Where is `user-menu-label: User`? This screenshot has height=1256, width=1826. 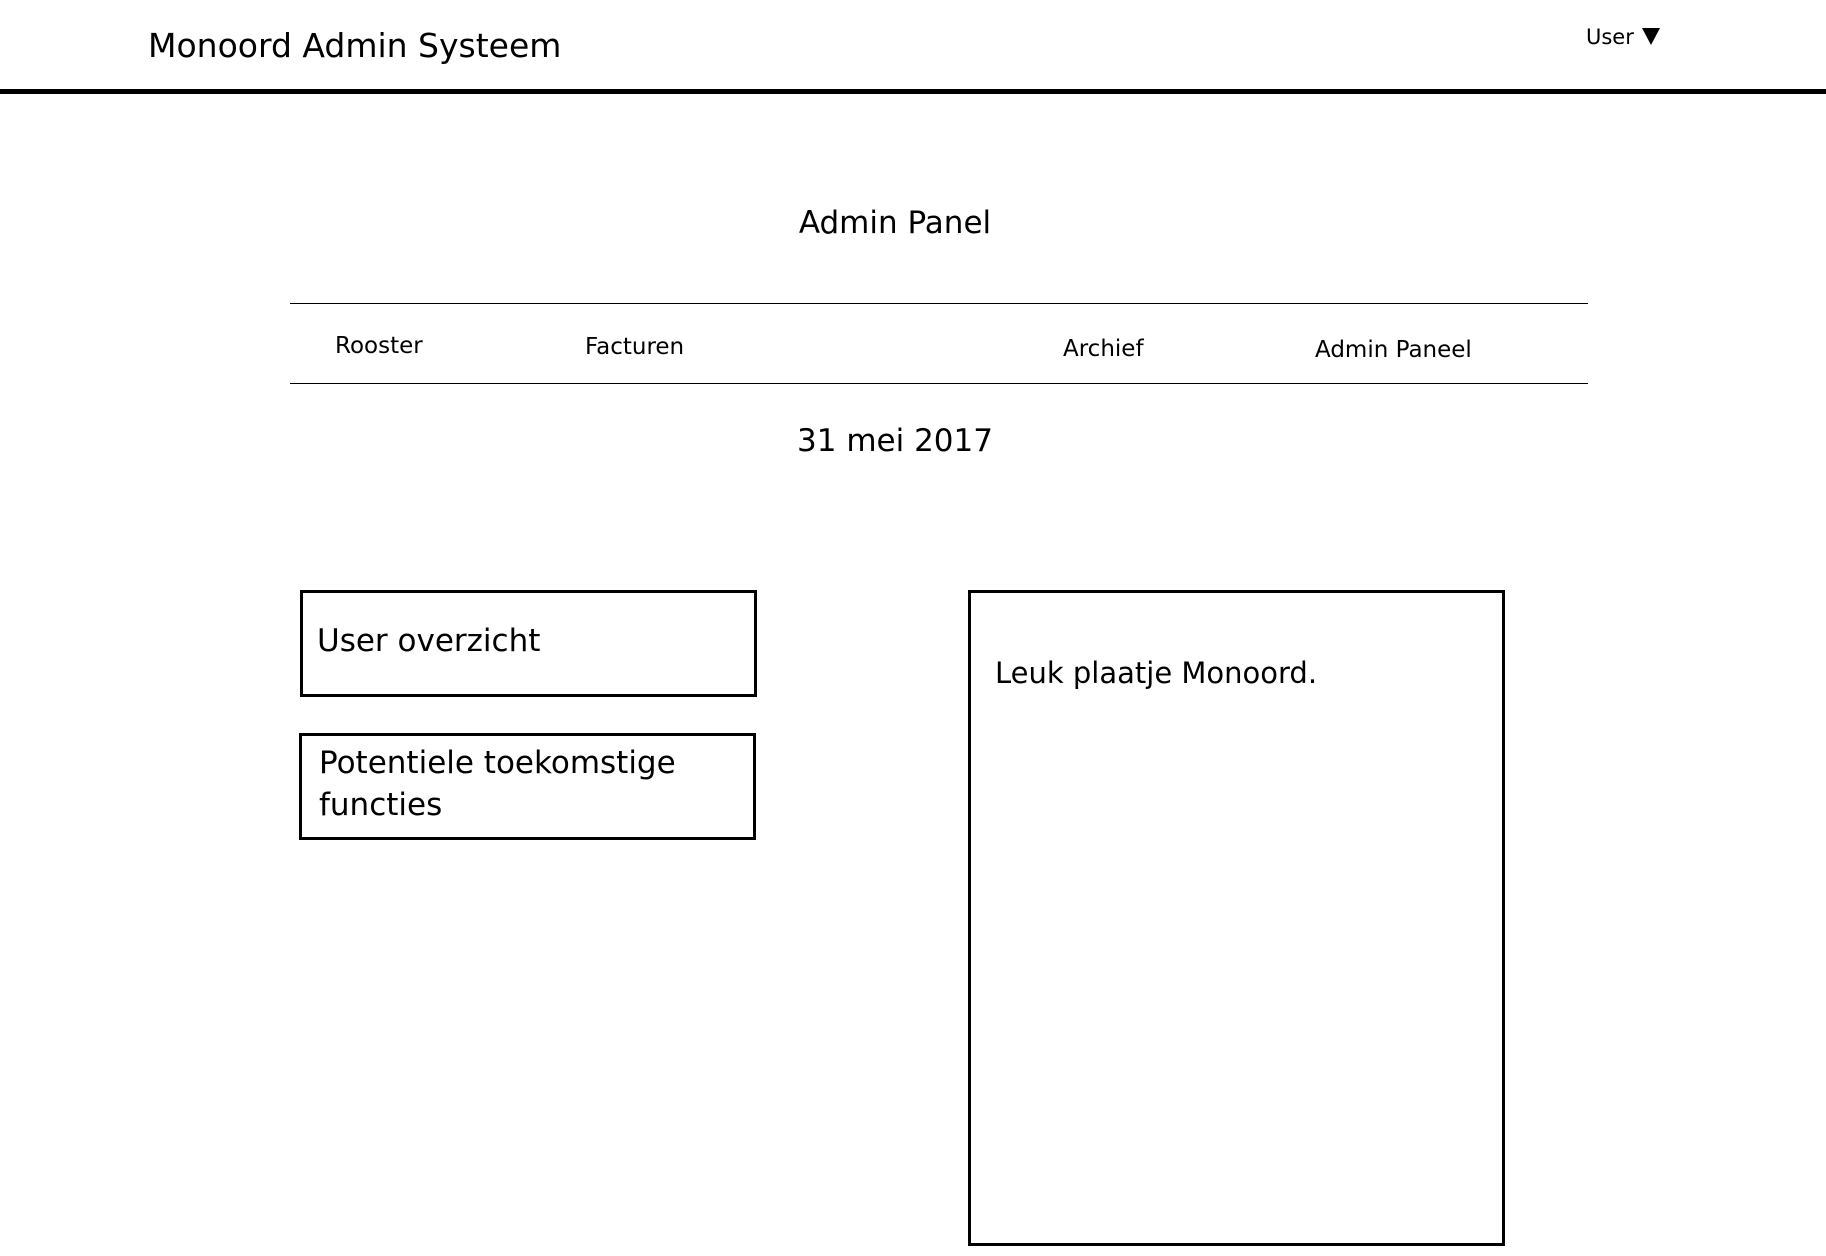 user-menu-label: User is located at coordinates (1610, 37).